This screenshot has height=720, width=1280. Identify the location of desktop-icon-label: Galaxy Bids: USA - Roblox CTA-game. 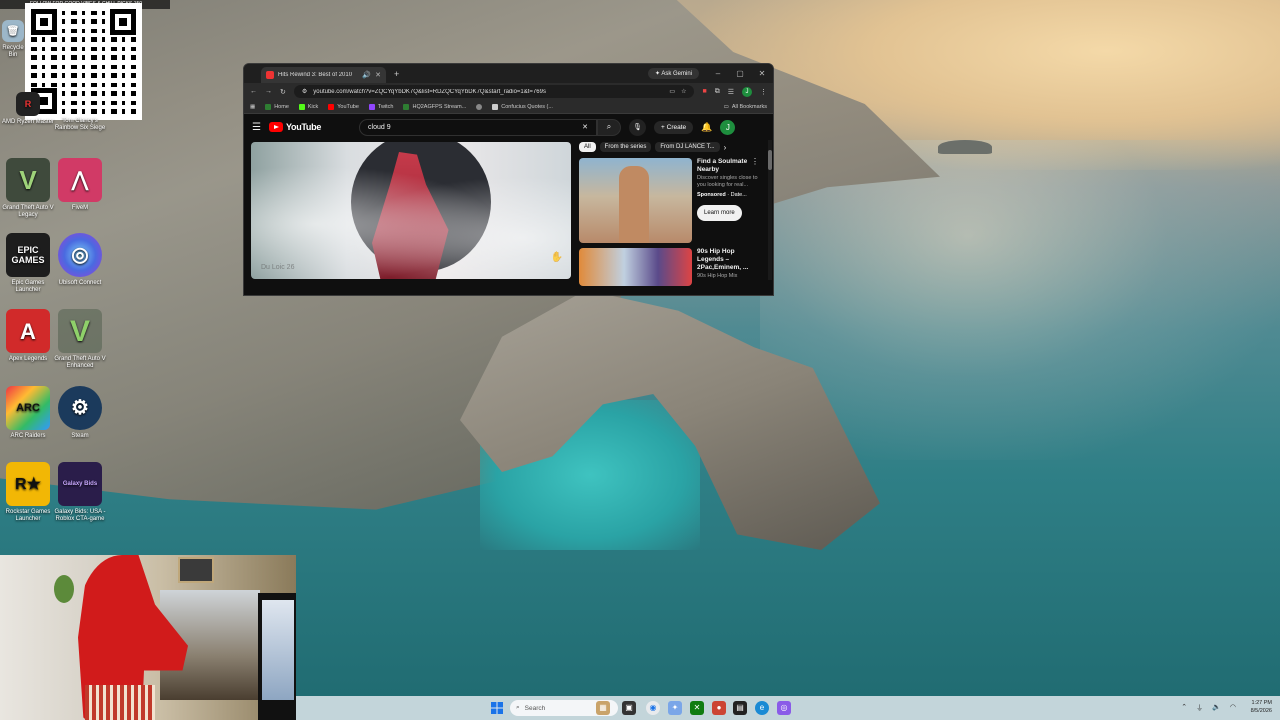
(80, 515).